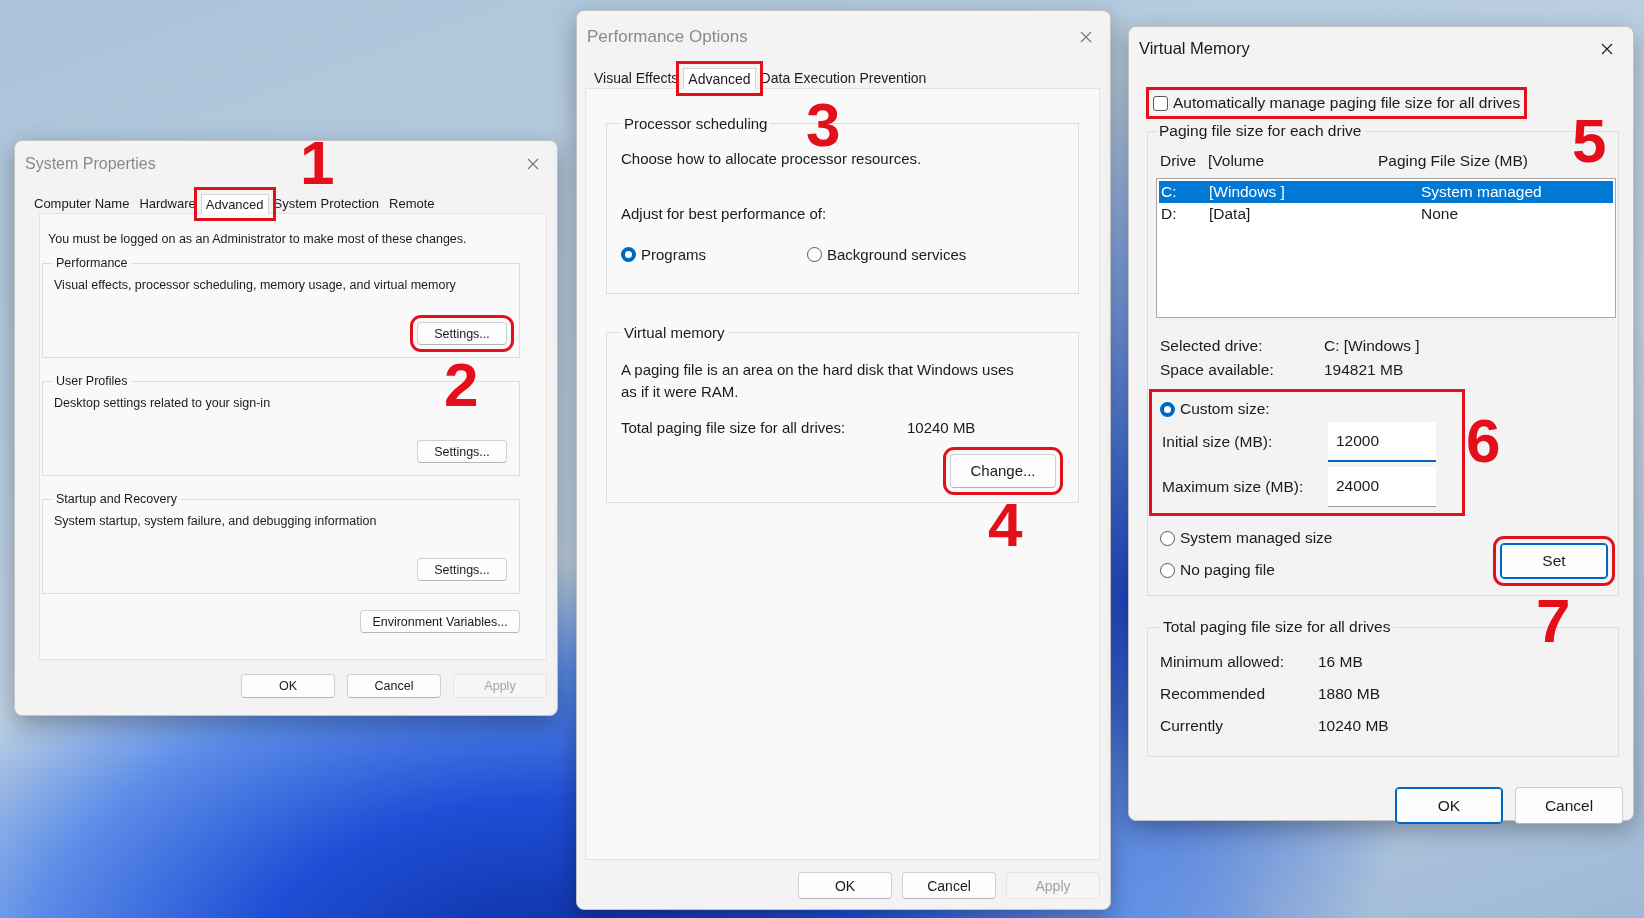 This screenshot has height=918, width=1644. Describe the element at coordinates (1169, 192) in the screenshot. I see `drive-letter: C:` at that location.